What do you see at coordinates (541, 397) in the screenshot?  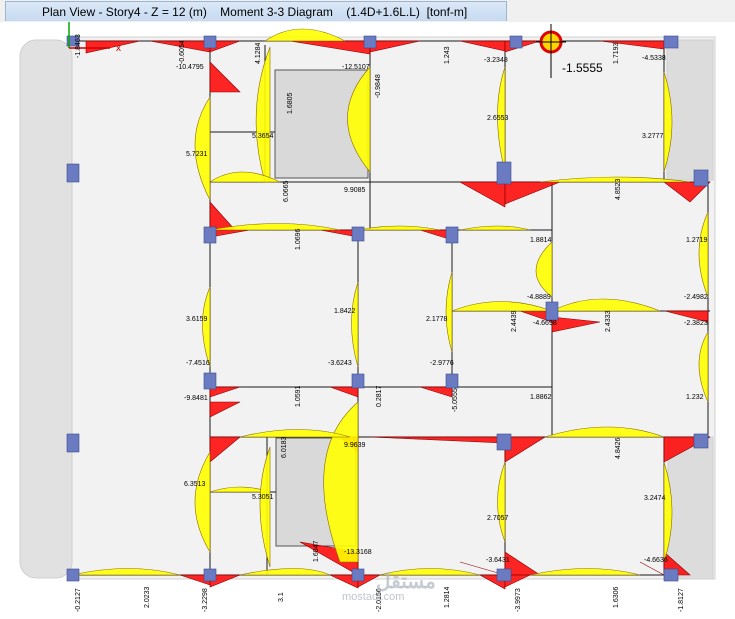 I see `moment-label: 1.8862` at bounding box center [541, 397].